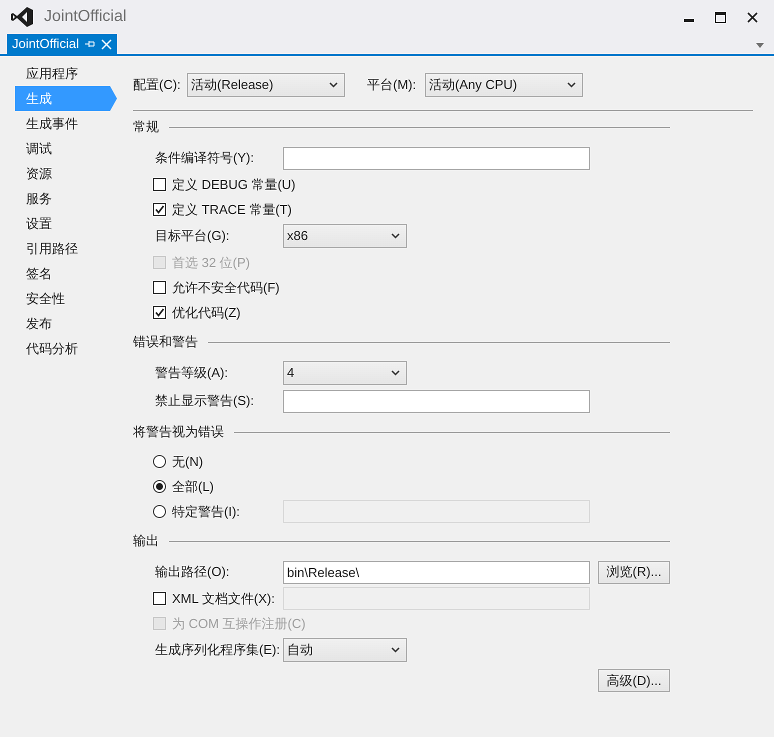  I want to click on radio-label: 无(N), so click(188, 461).